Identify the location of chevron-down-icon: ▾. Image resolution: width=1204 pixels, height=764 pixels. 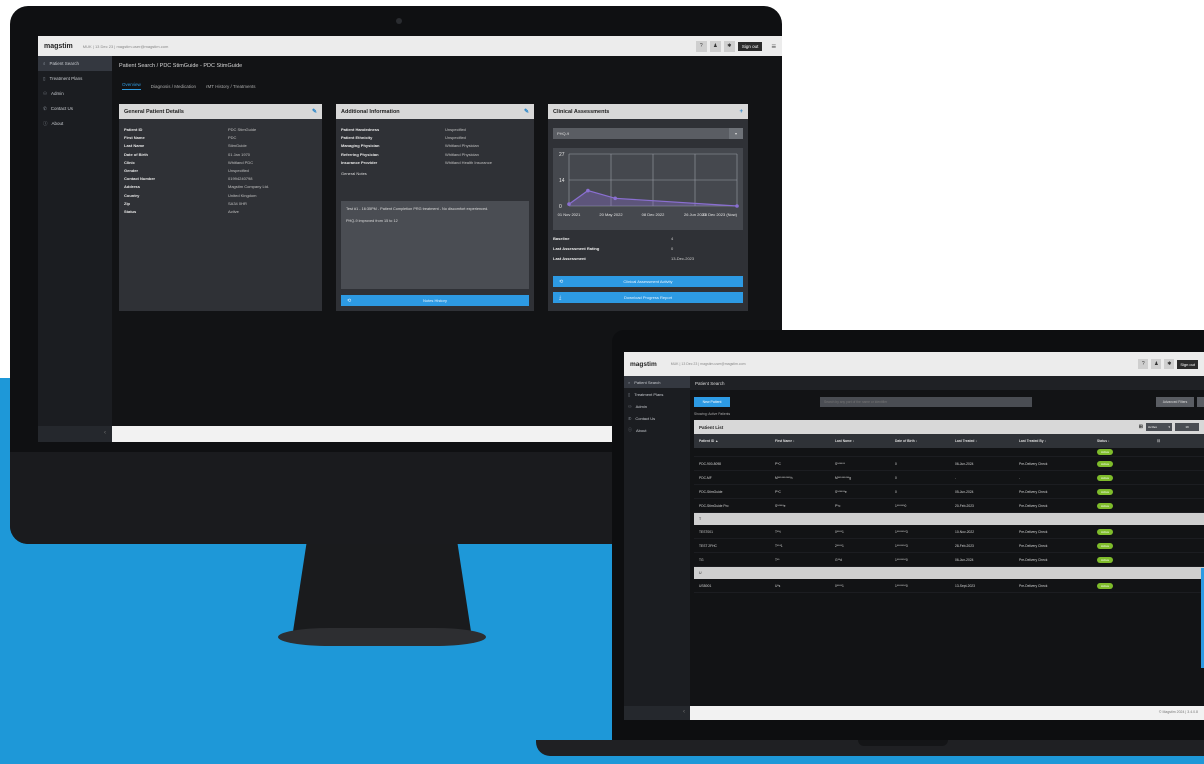
(736, 133).